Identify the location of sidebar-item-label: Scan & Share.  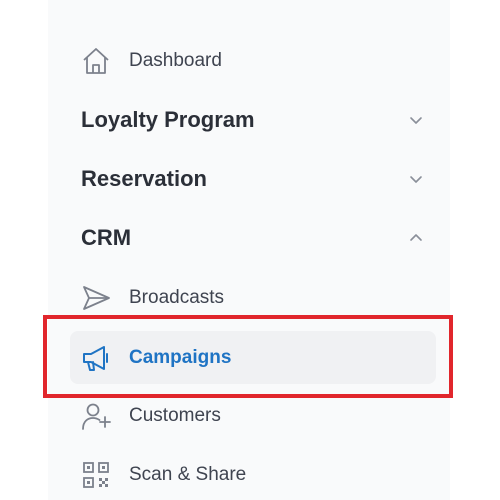
(188, 474).